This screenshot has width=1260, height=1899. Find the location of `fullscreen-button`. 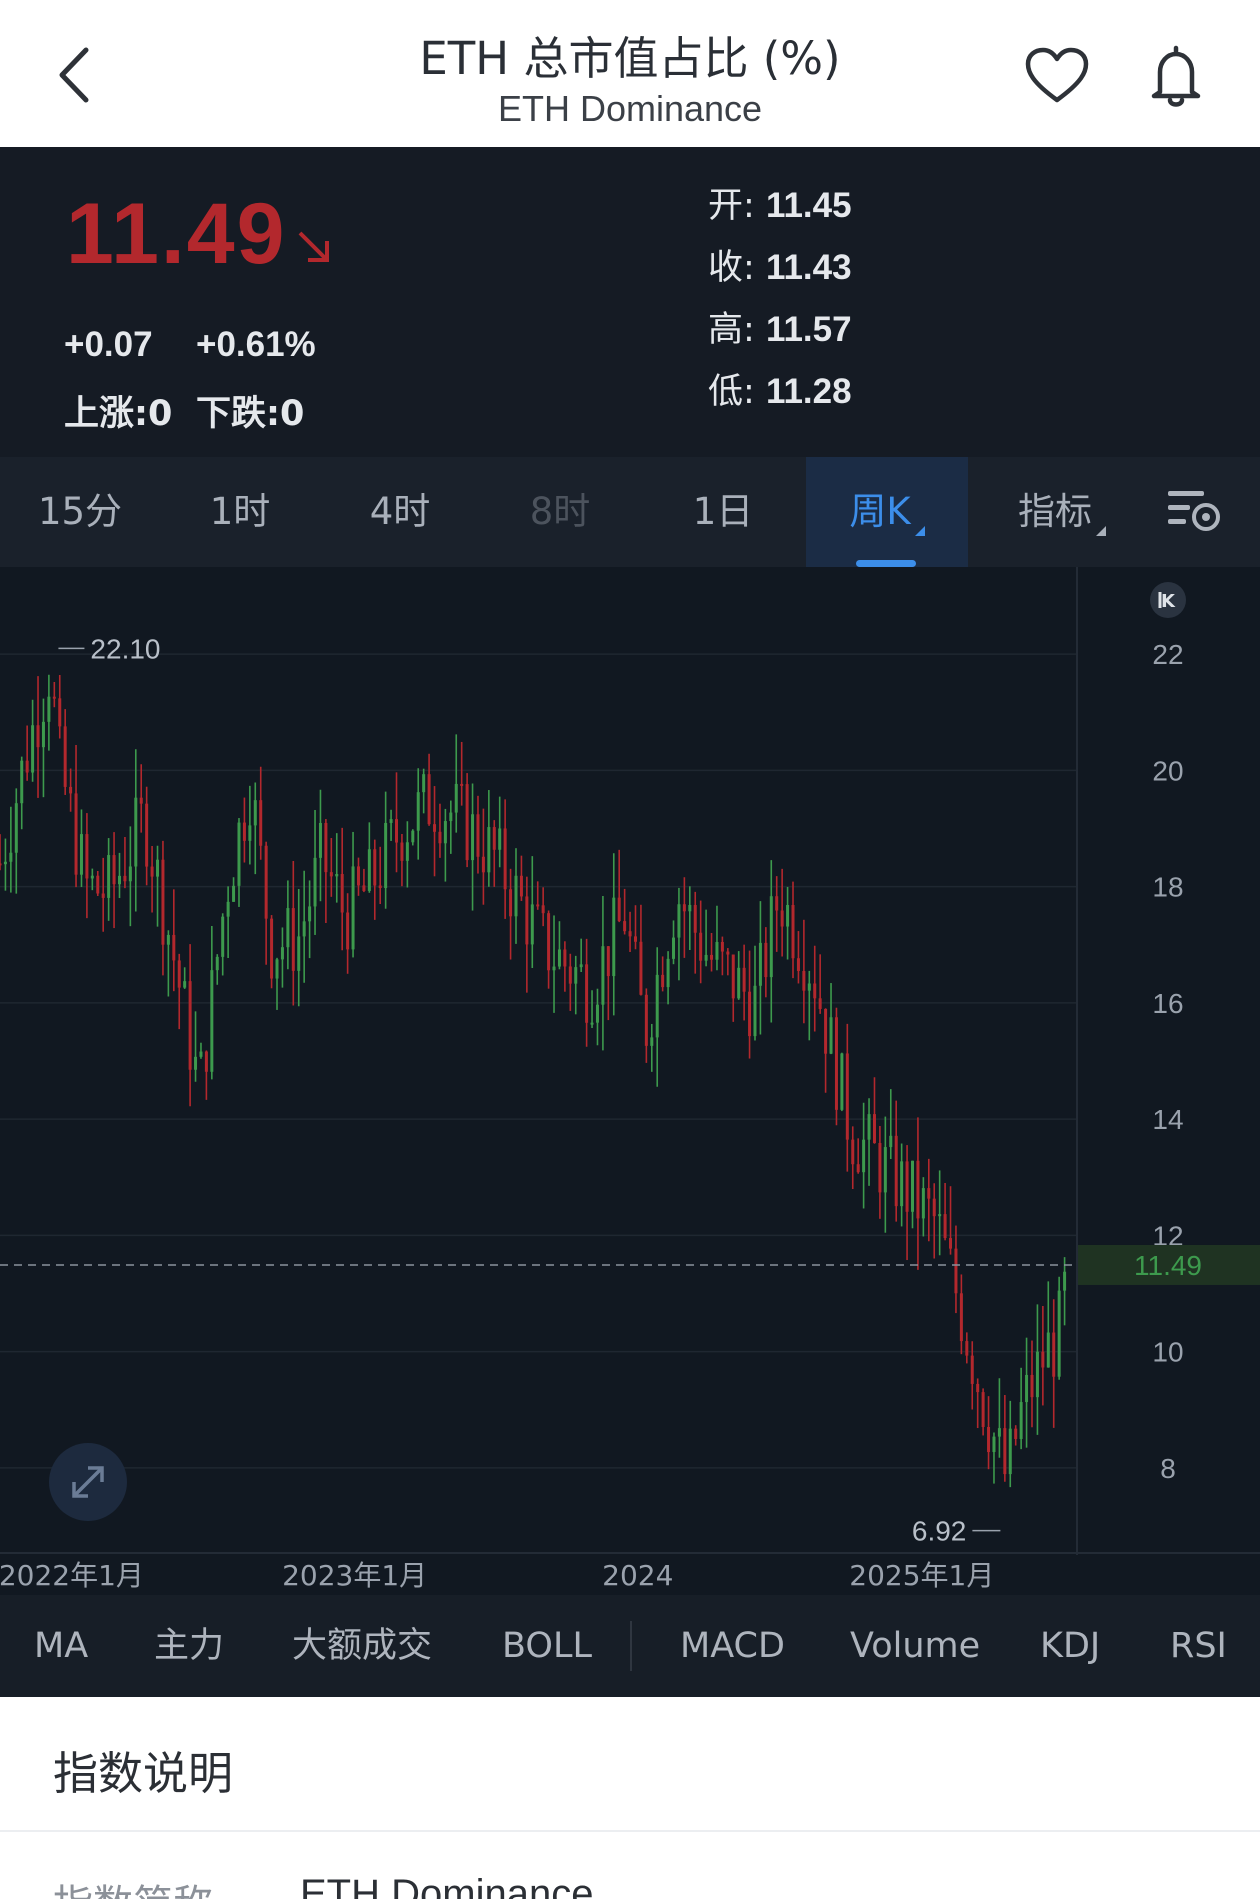

fullscreen-button is located at coordinates (88, 1482).